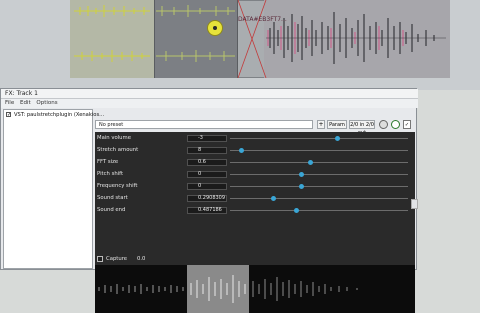 The image size is (480, 313). I want to click on param-value-field: 8, so click(207, 150).